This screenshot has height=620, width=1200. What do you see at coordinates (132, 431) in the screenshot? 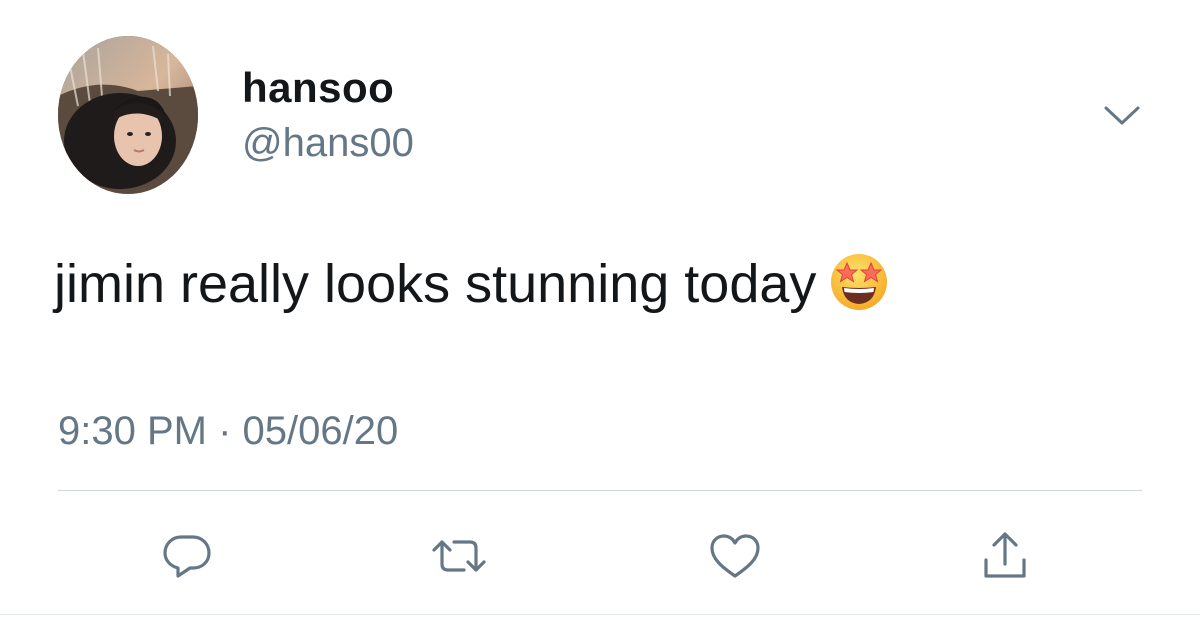
I see `tweet-time: 9:30 PM` at bounding box center [132, 431].